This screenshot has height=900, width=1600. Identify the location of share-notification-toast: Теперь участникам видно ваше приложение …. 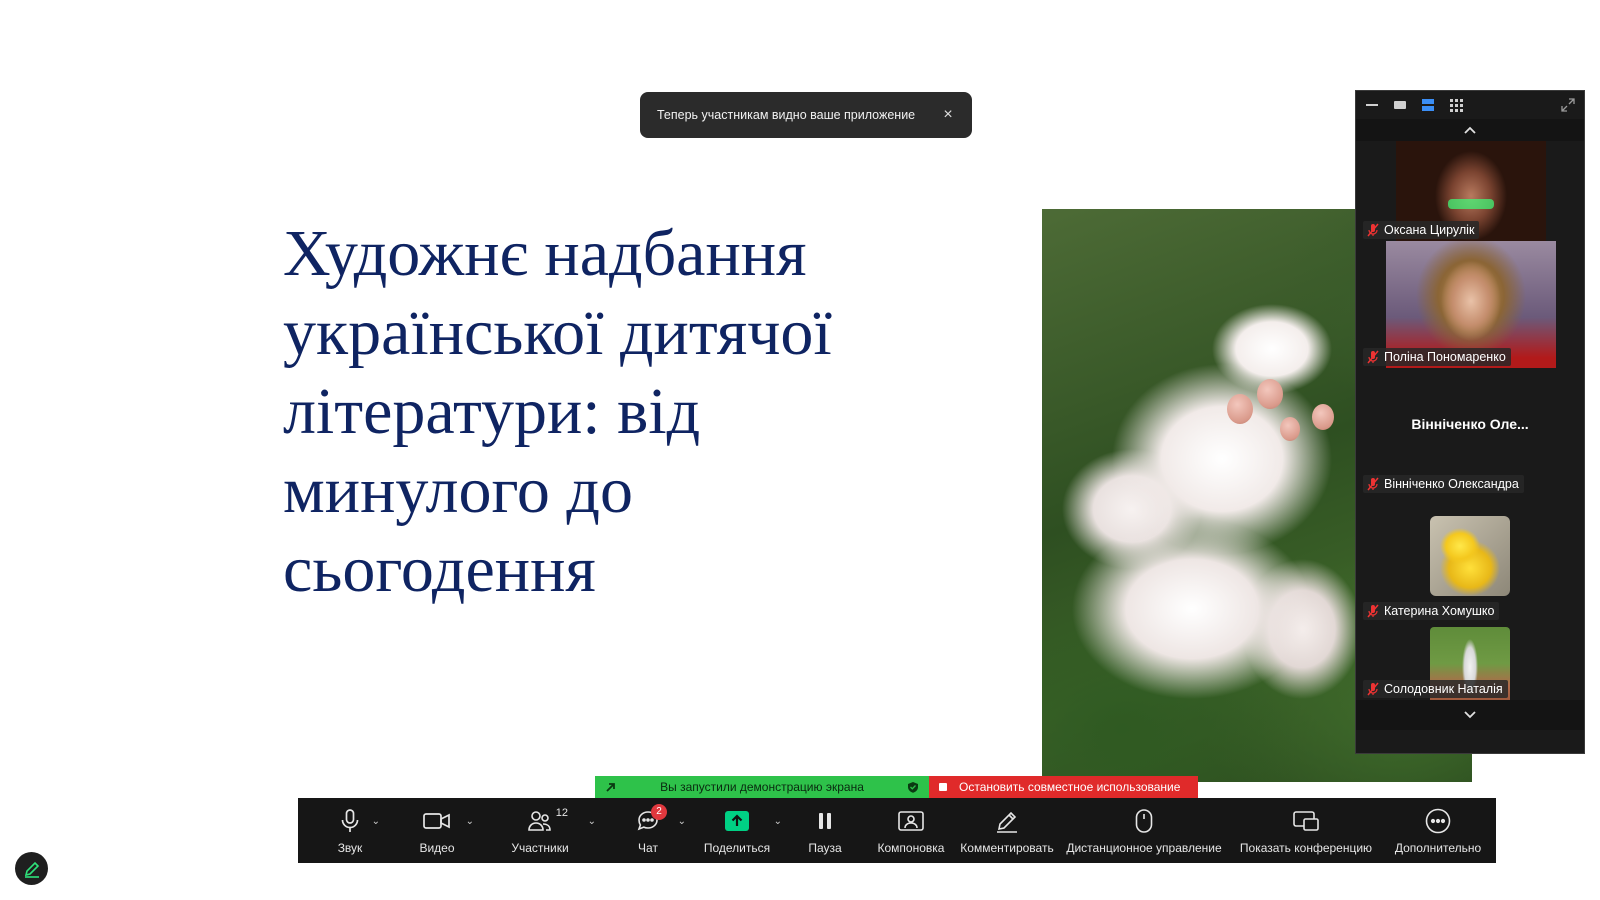
(806, 115).